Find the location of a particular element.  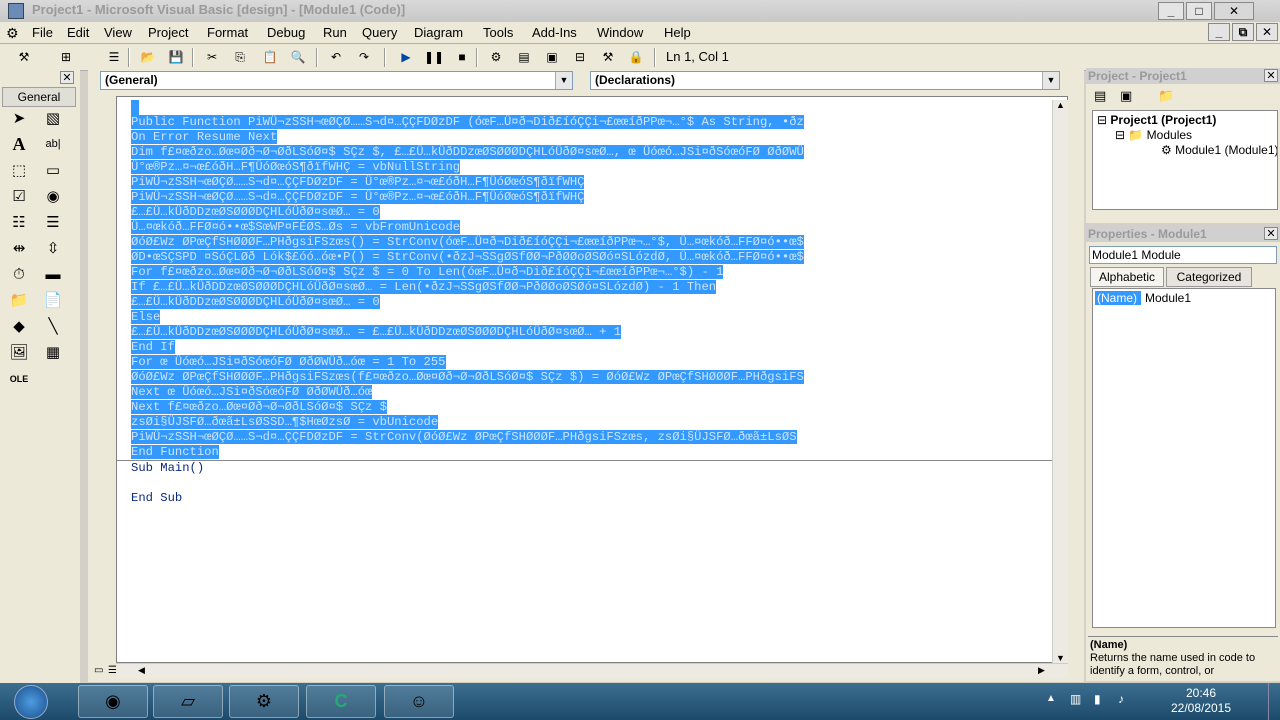

menu-view: View is located at coordinates (118, 32).